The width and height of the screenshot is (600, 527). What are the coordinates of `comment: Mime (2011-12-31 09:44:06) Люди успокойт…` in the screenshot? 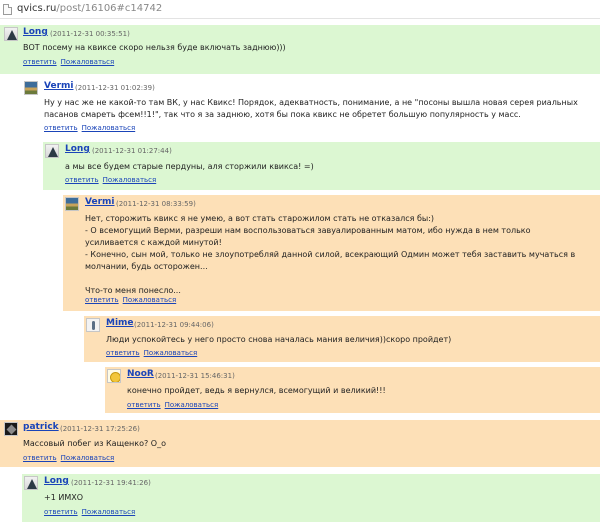 It's located at (342, 339).